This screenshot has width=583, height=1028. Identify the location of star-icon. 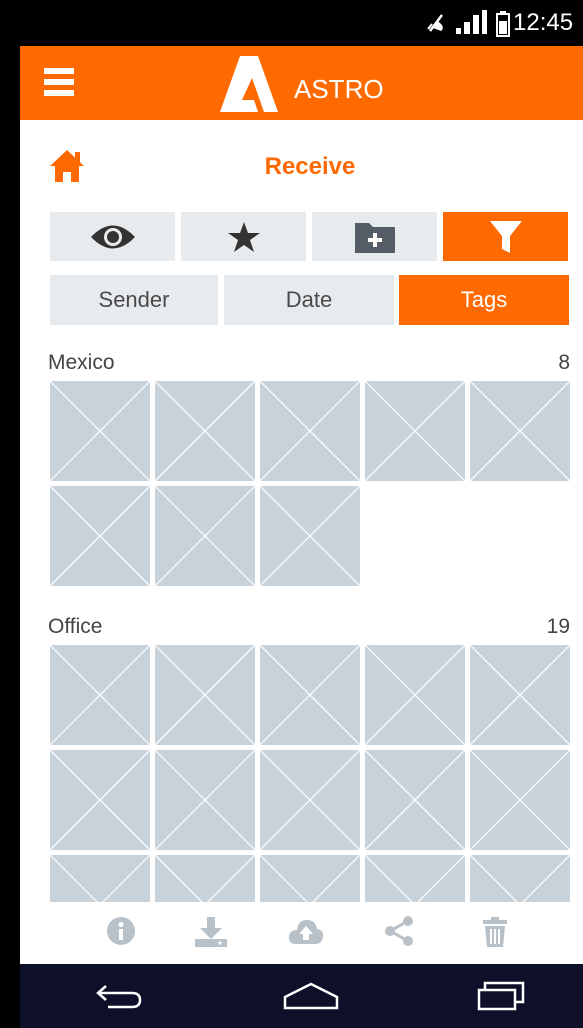
(243, 236).